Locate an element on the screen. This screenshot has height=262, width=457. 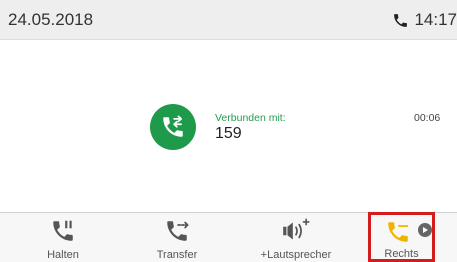
connected-with-label: Verbunden mit: is located at coordinates (250, 118).